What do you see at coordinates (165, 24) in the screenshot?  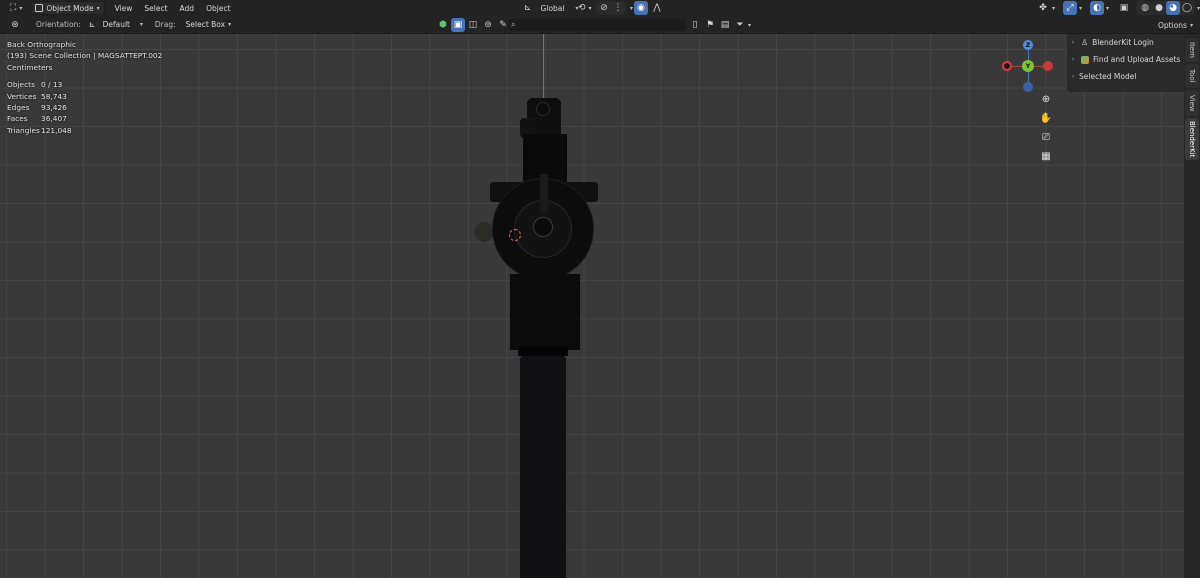 I see `drag-label: Drag:` at bounding box center [165, 24].